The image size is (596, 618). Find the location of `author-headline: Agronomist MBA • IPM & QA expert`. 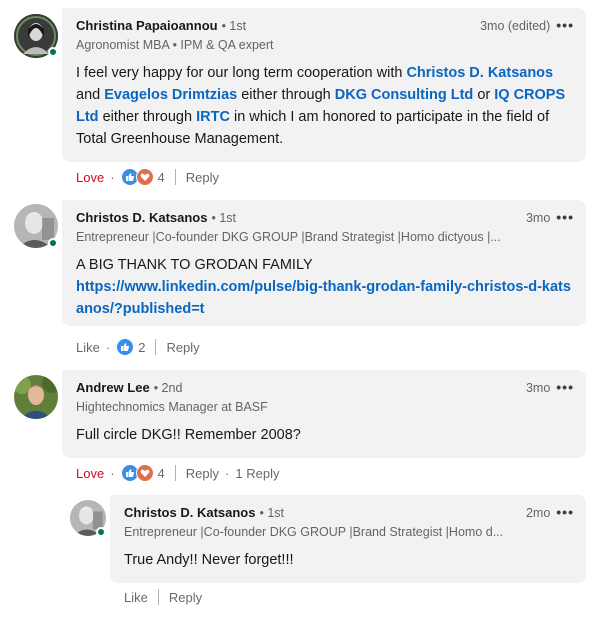

author-headline: Agronomist MBA • IPM & QA expert is located at coordinates (175, 45).